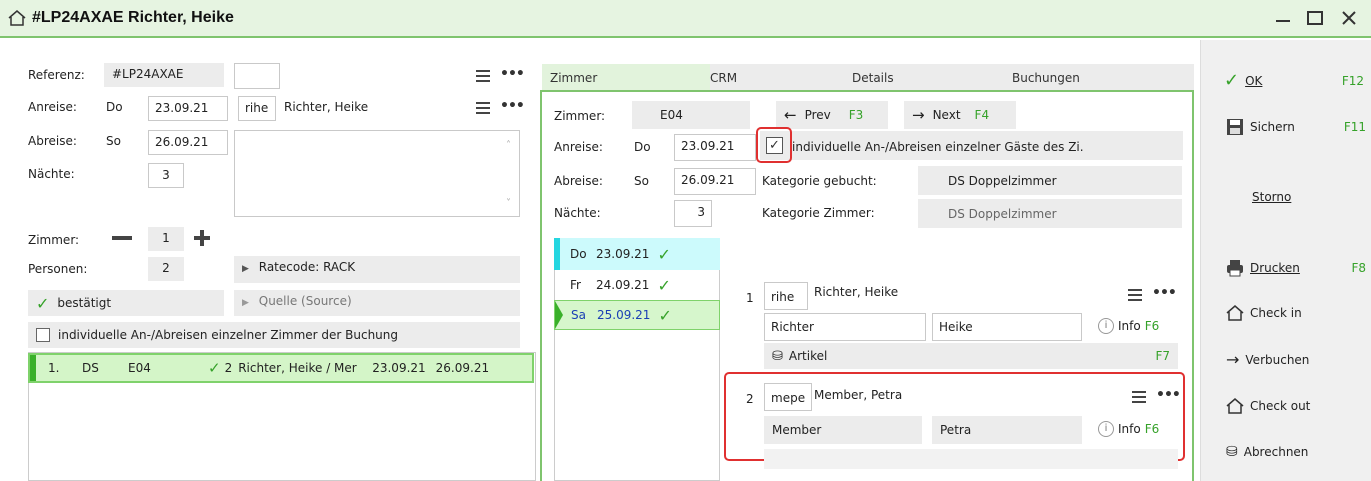 The image size is (1371, 481). Describe the element at coordinates (202, 238) in the screenshot. I see `plus-icon` at that location.